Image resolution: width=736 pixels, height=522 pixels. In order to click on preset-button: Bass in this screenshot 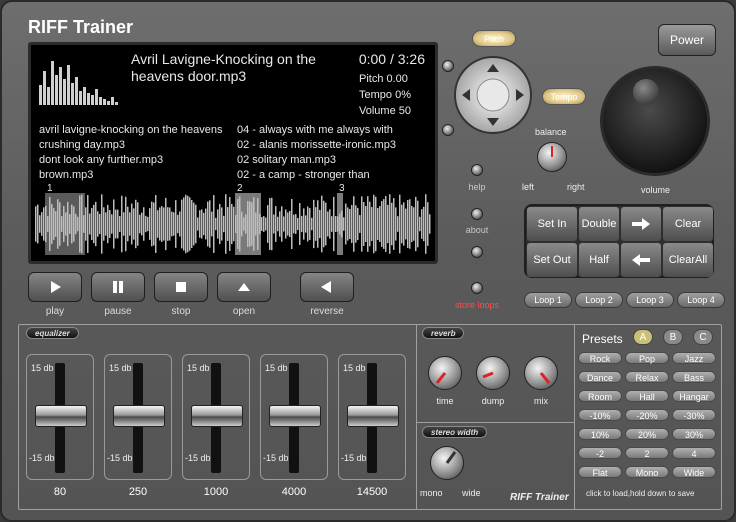, I will do `click(694, 377)`.